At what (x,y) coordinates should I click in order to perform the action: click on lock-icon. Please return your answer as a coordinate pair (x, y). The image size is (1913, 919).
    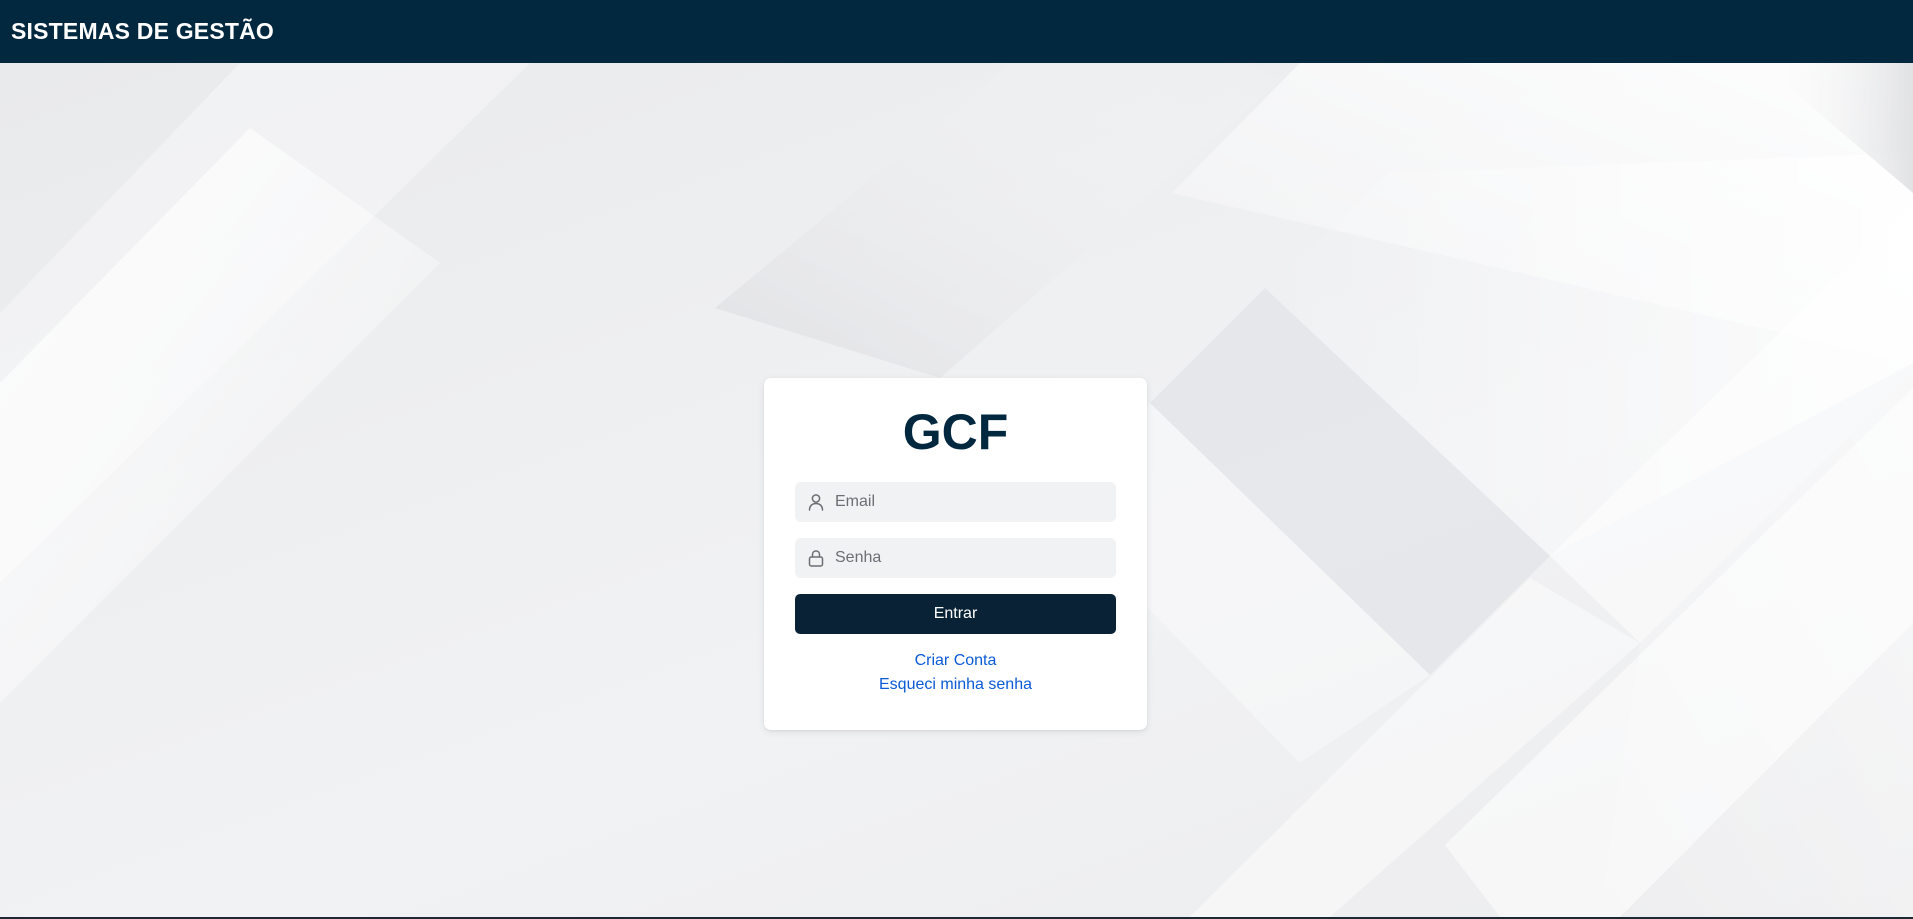
    Looking at the image, I should click on (816, 558).